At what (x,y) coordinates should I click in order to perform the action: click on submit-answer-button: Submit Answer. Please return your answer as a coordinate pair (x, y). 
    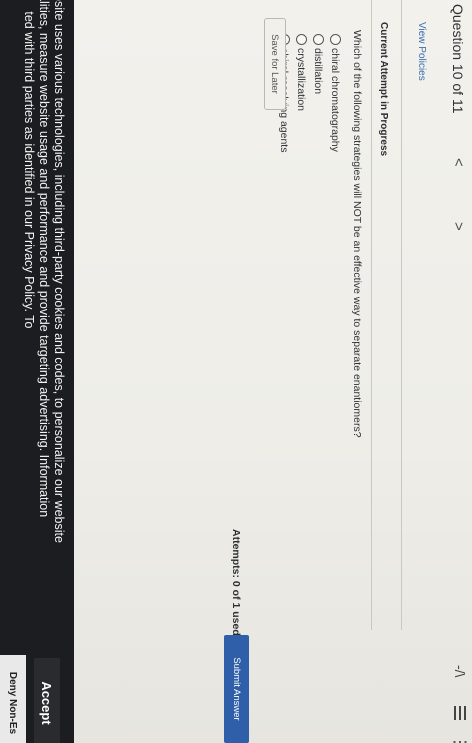
    Looking at the image, I should click on (236, 689).